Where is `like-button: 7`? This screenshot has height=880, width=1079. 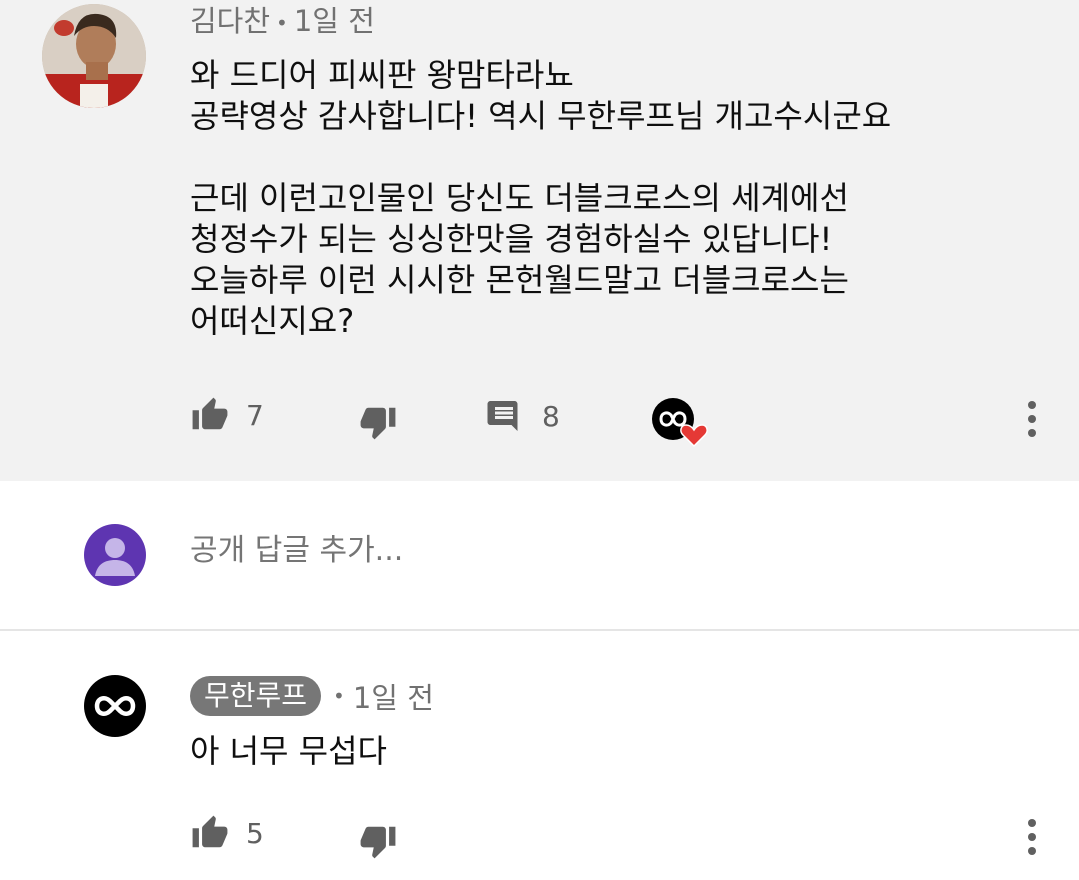
like-button: 7 is located at coordinates (227, 415).